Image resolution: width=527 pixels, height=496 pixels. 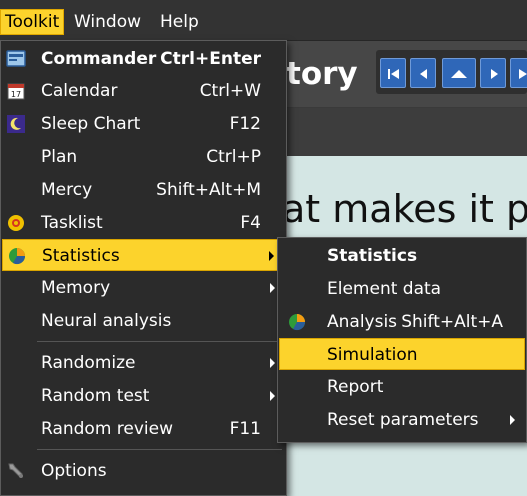 I want to click on menu-item-label: Calendar, so click(x=79, y=91).